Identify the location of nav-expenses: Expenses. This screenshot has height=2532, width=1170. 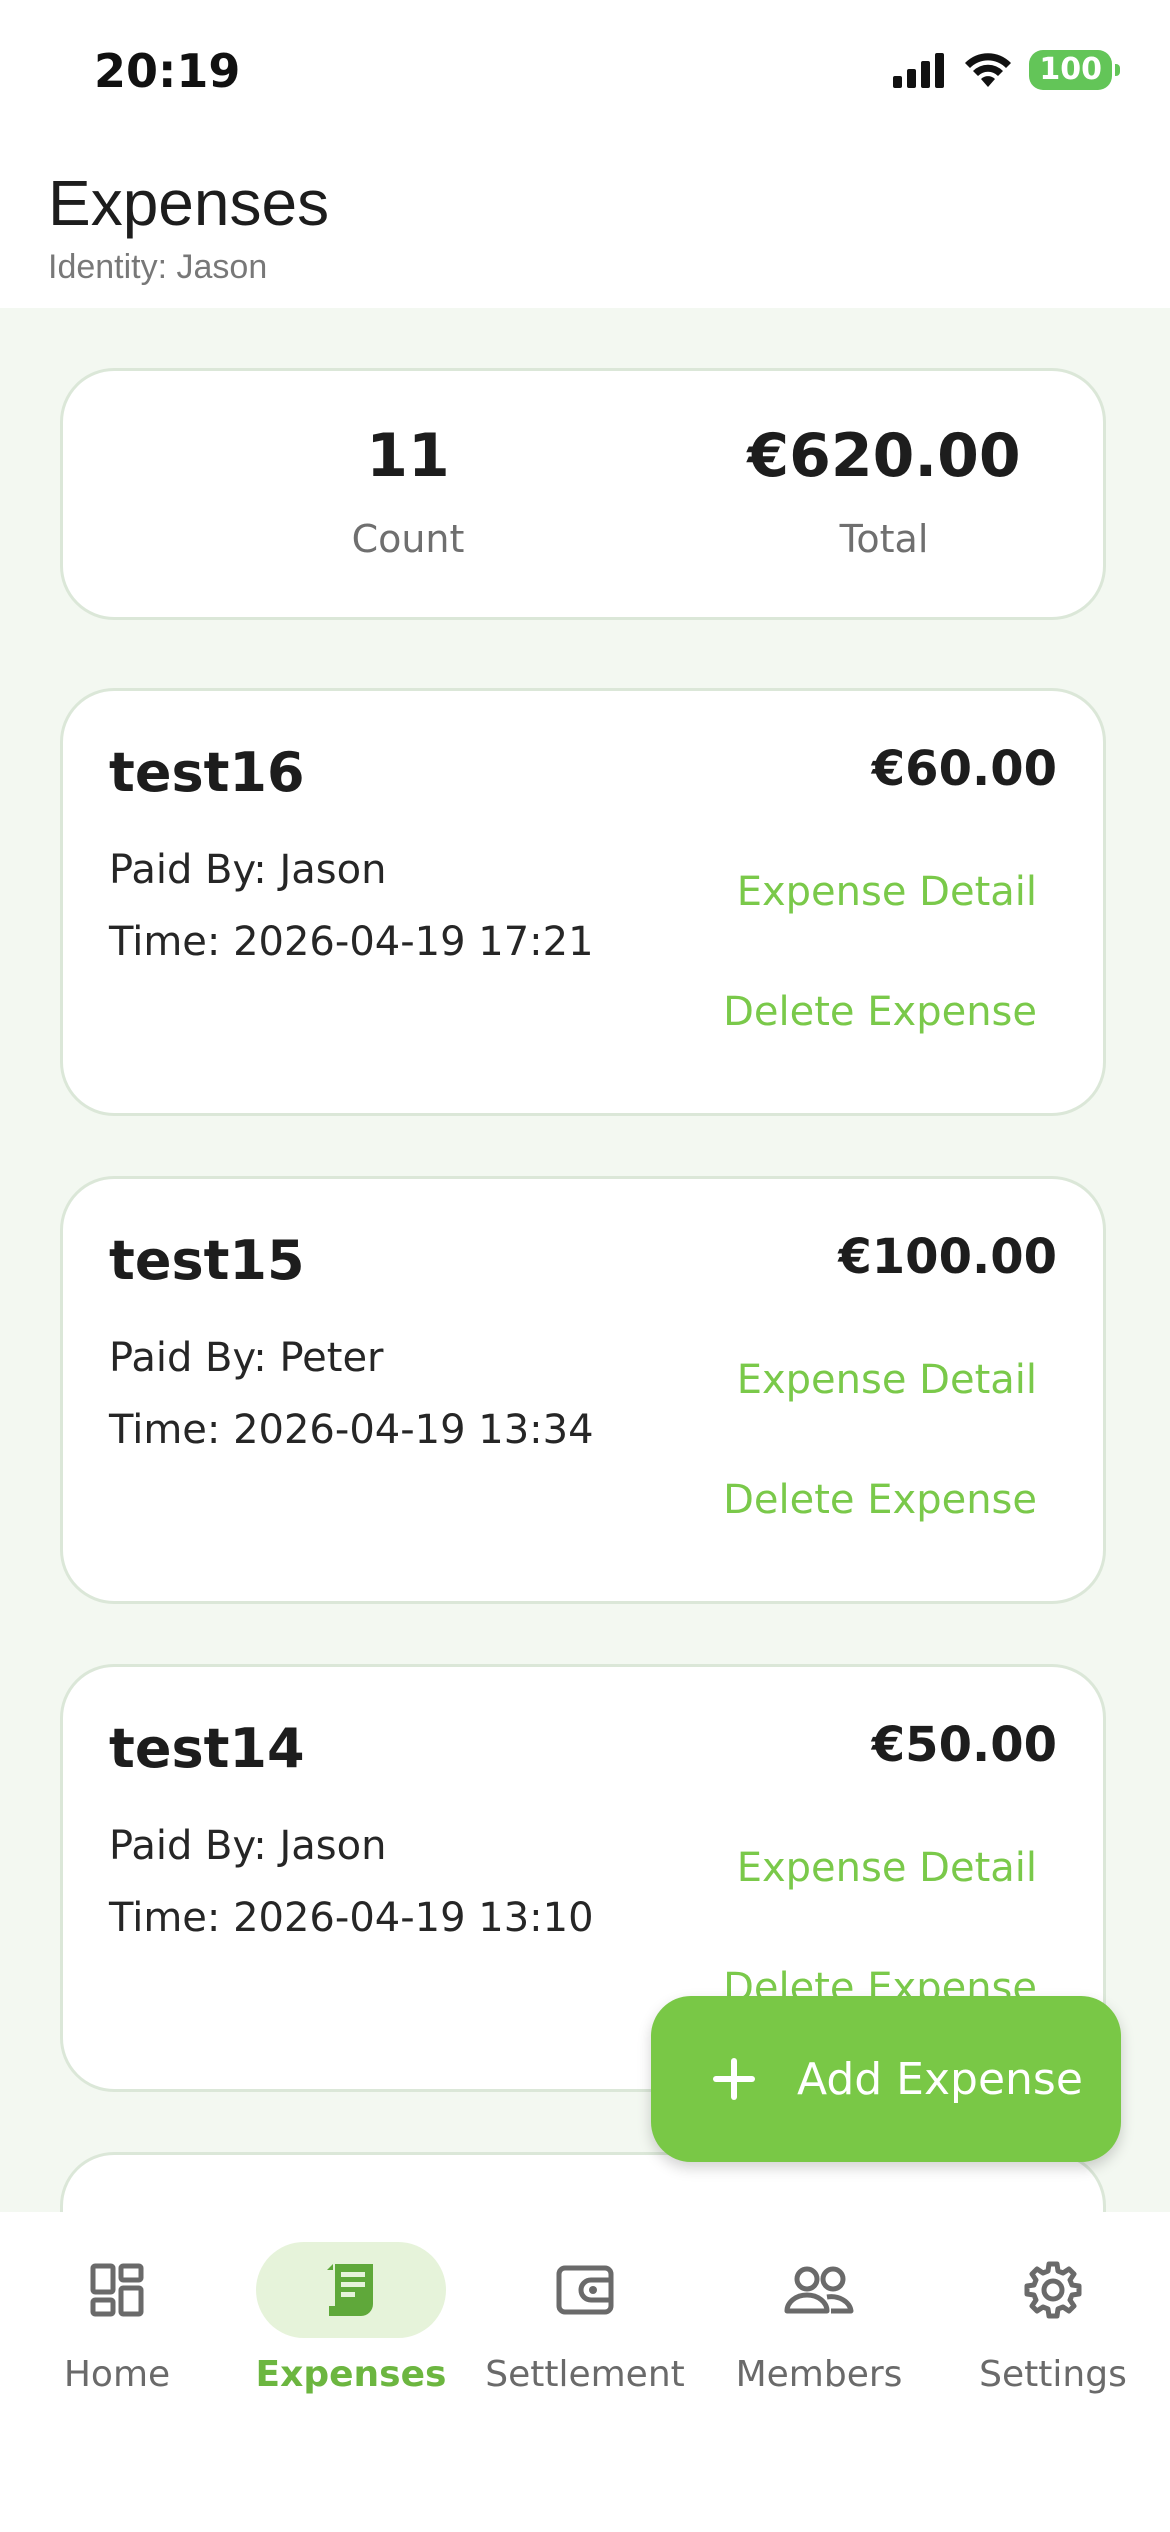
(351, 2318).